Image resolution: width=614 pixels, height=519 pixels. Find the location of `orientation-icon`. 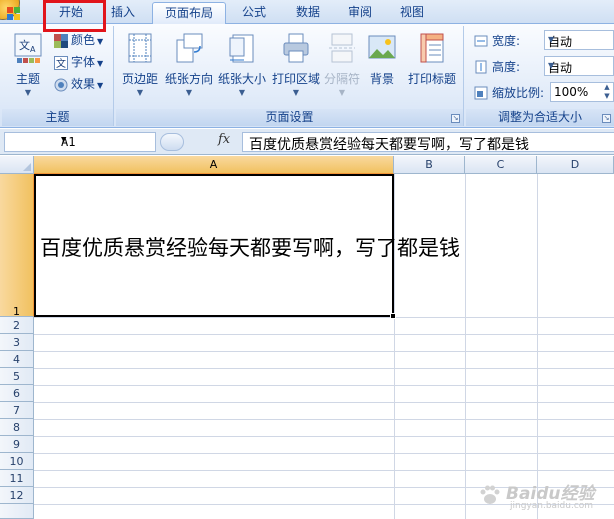

orientation-icon is located at coordinates (189, 48).